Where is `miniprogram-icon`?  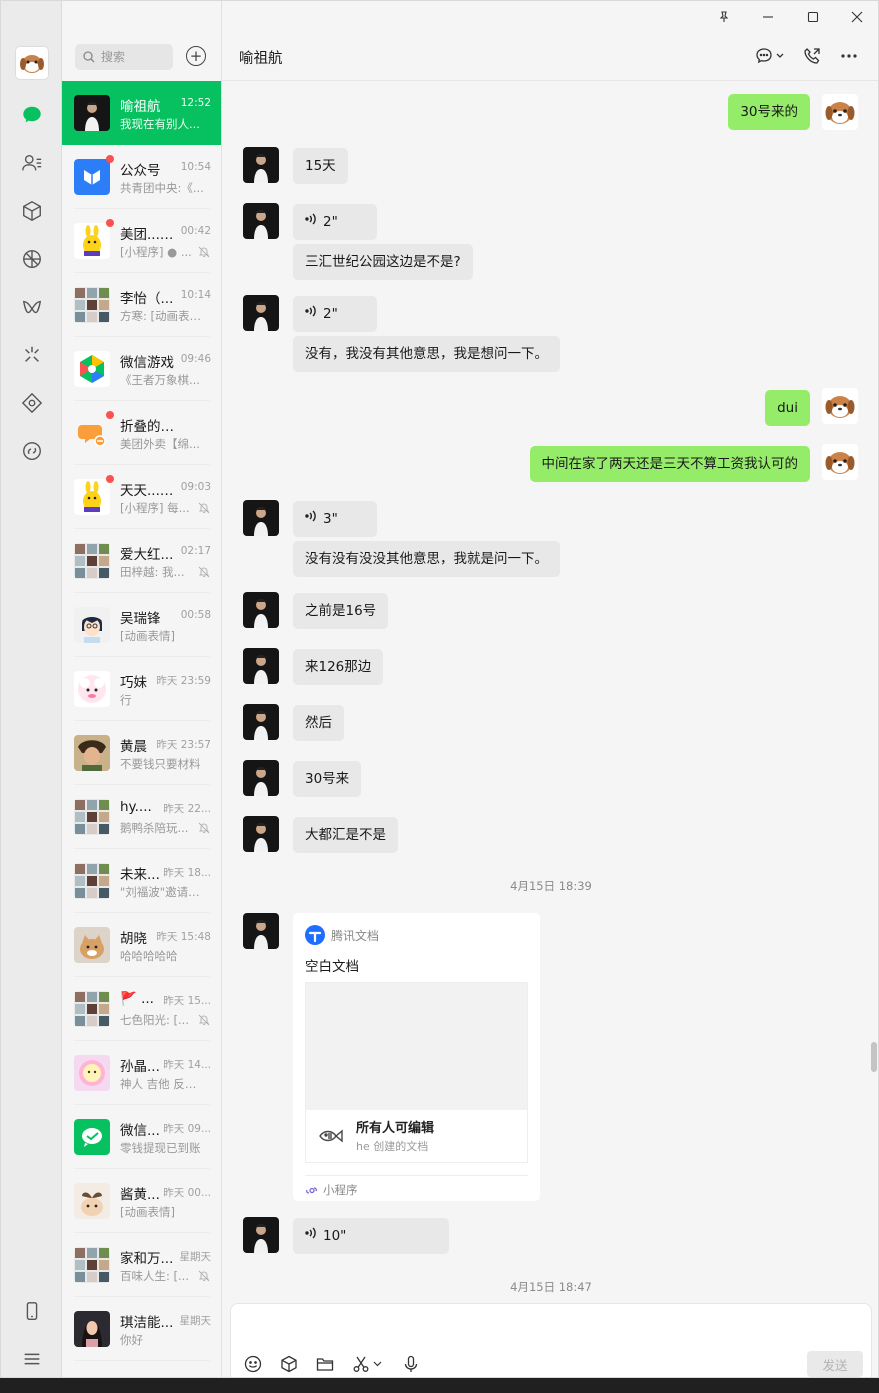 miniprogram-icon is located at coordinates (32, 403).